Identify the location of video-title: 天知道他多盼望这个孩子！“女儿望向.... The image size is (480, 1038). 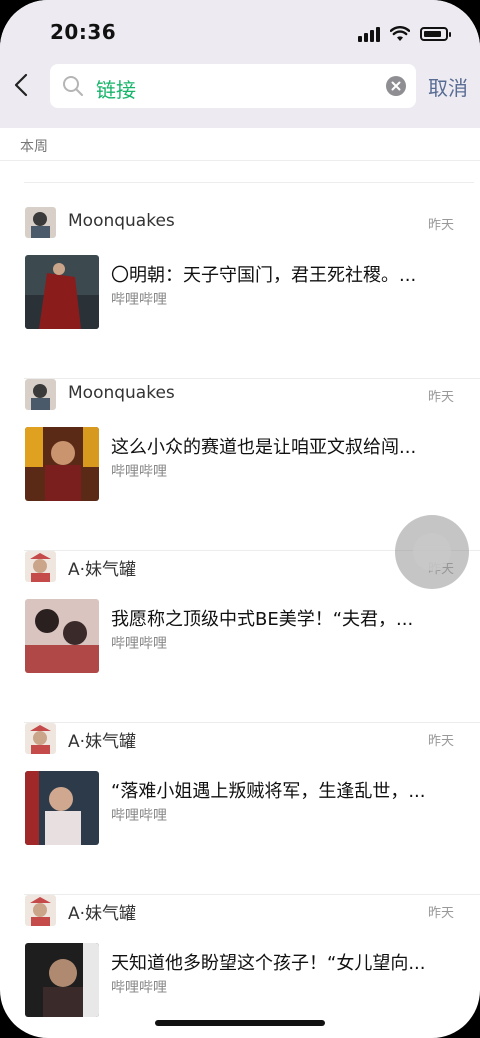
(268, 963).